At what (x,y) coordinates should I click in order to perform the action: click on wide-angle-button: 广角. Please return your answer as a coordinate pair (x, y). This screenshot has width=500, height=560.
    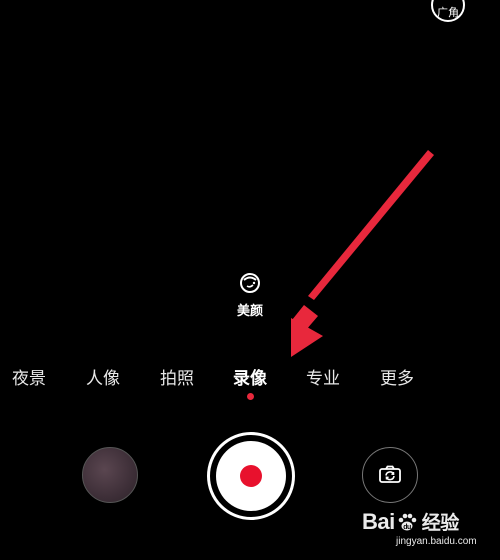
    Looking at the image, I should click on (448, 11).